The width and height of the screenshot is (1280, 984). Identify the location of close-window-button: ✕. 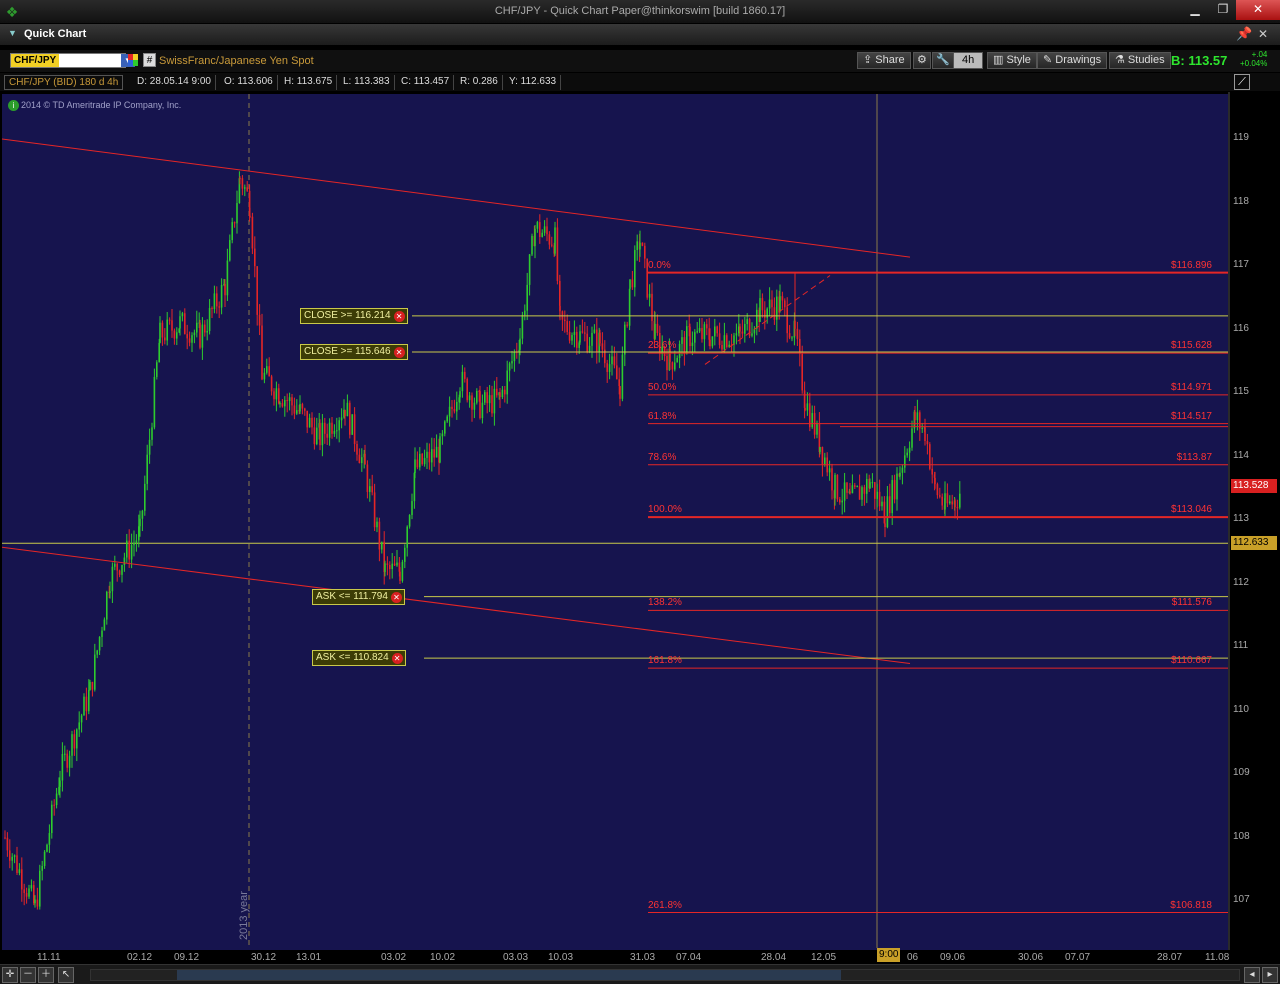
(1258, 10).